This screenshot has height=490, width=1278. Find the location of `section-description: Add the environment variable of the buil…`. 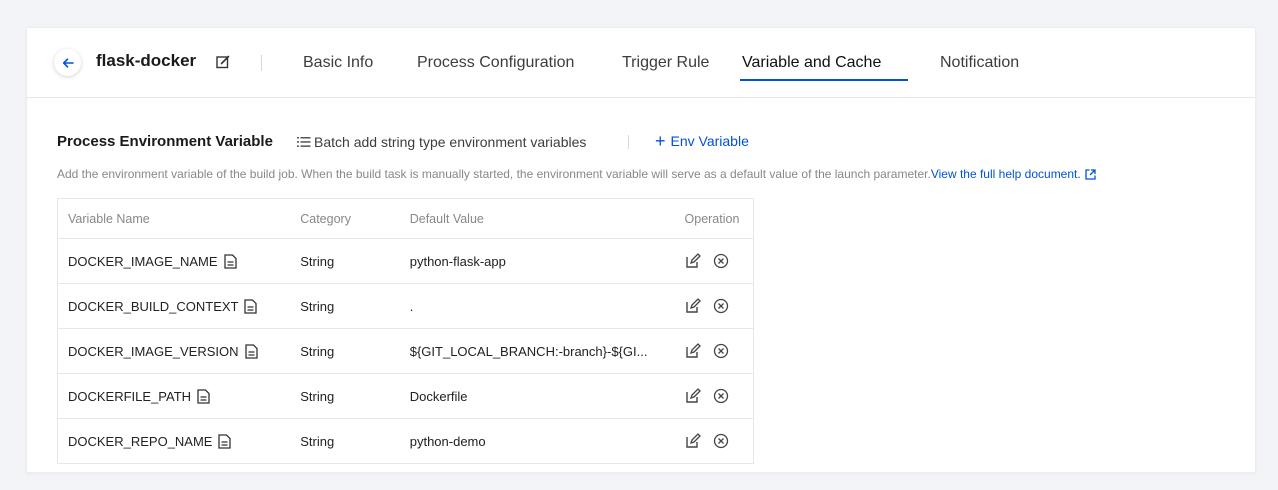

section-description: Add the environment variable of the buil… is located at coordinates (576, 174).